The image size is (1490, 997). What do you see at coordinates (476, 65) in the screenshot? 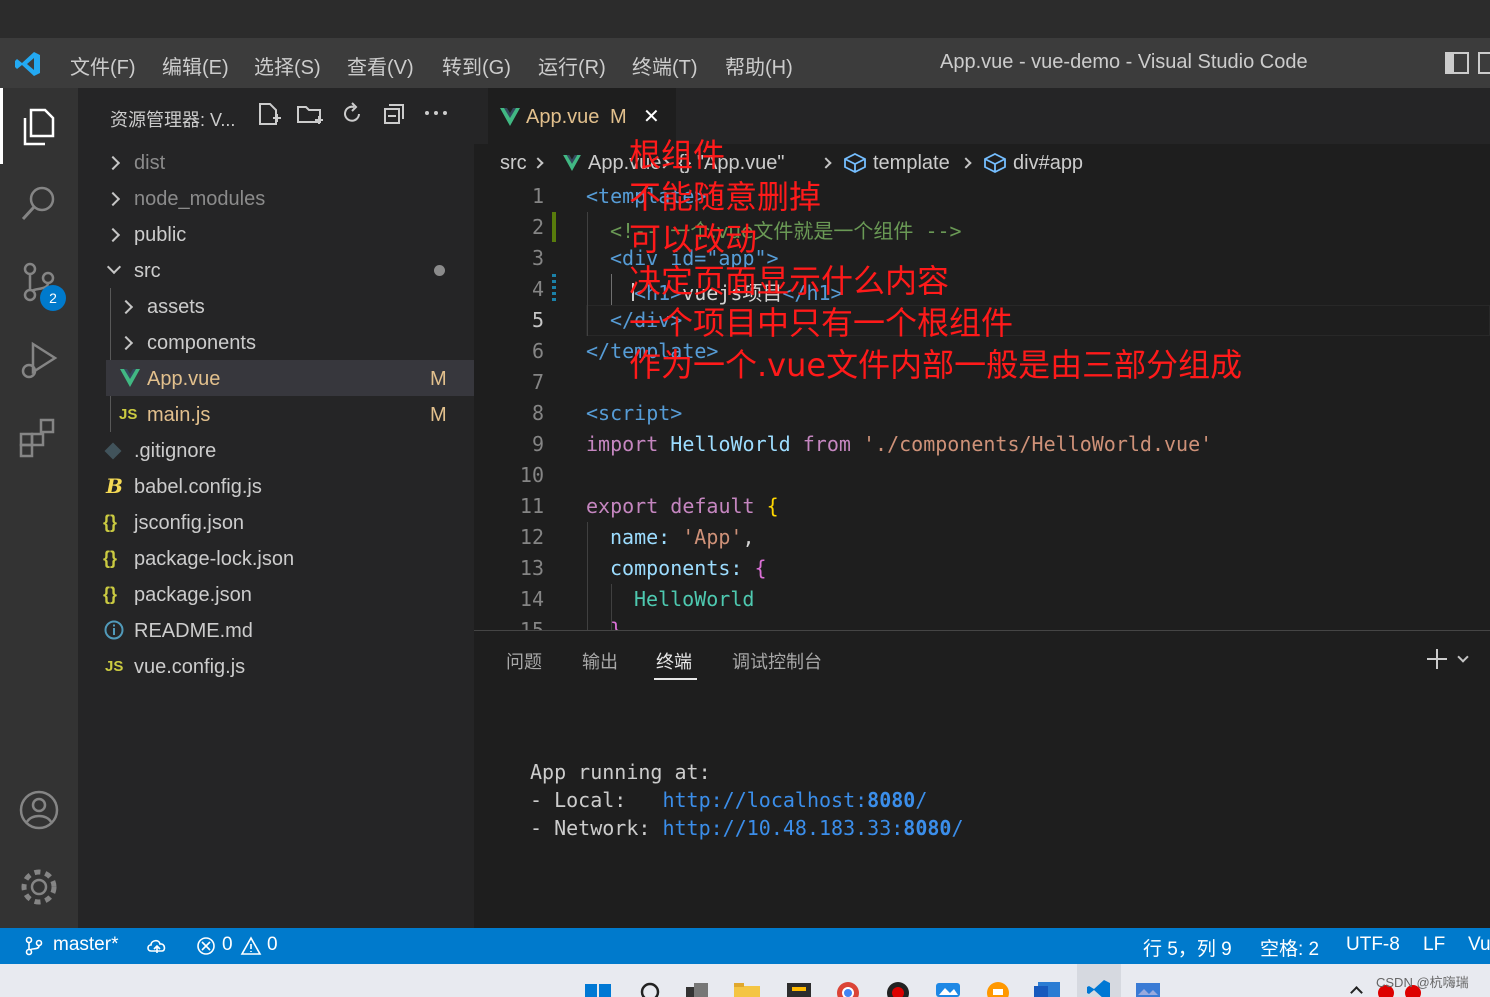
I see `menu-go: 转到(G)` at bounding box center [476, 65].